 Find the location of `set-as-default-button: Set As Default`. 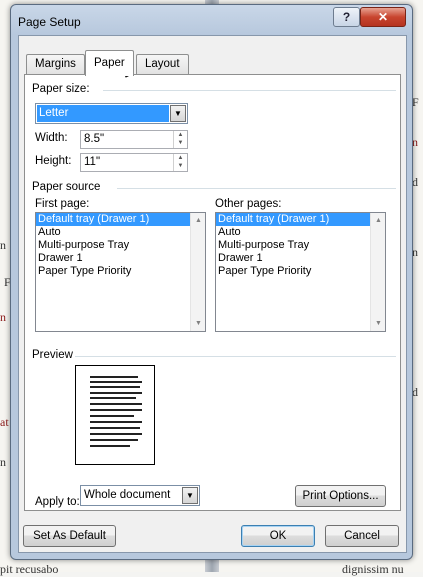

set-as-default-button: Set As Default is located at coordinates (69, 536).